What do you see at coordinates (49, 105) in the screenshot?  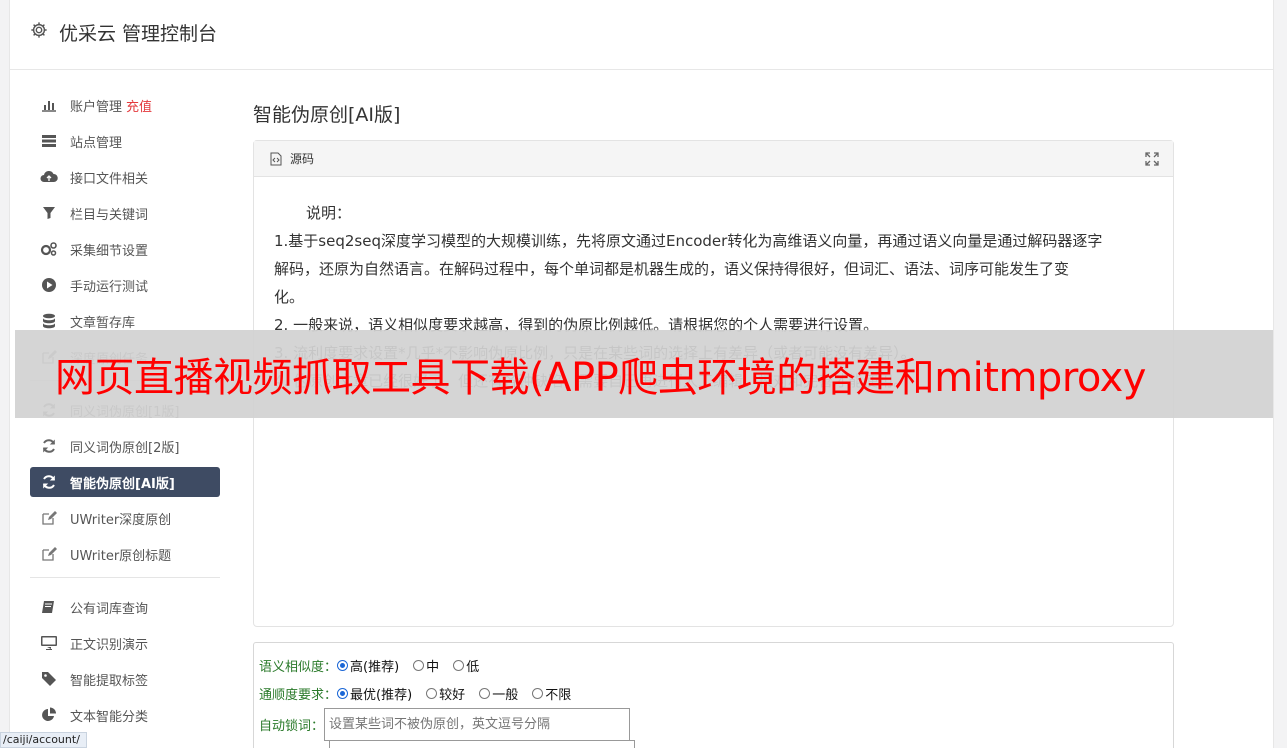 I see `bar-chart-icon` at bounding box center [49, 105].